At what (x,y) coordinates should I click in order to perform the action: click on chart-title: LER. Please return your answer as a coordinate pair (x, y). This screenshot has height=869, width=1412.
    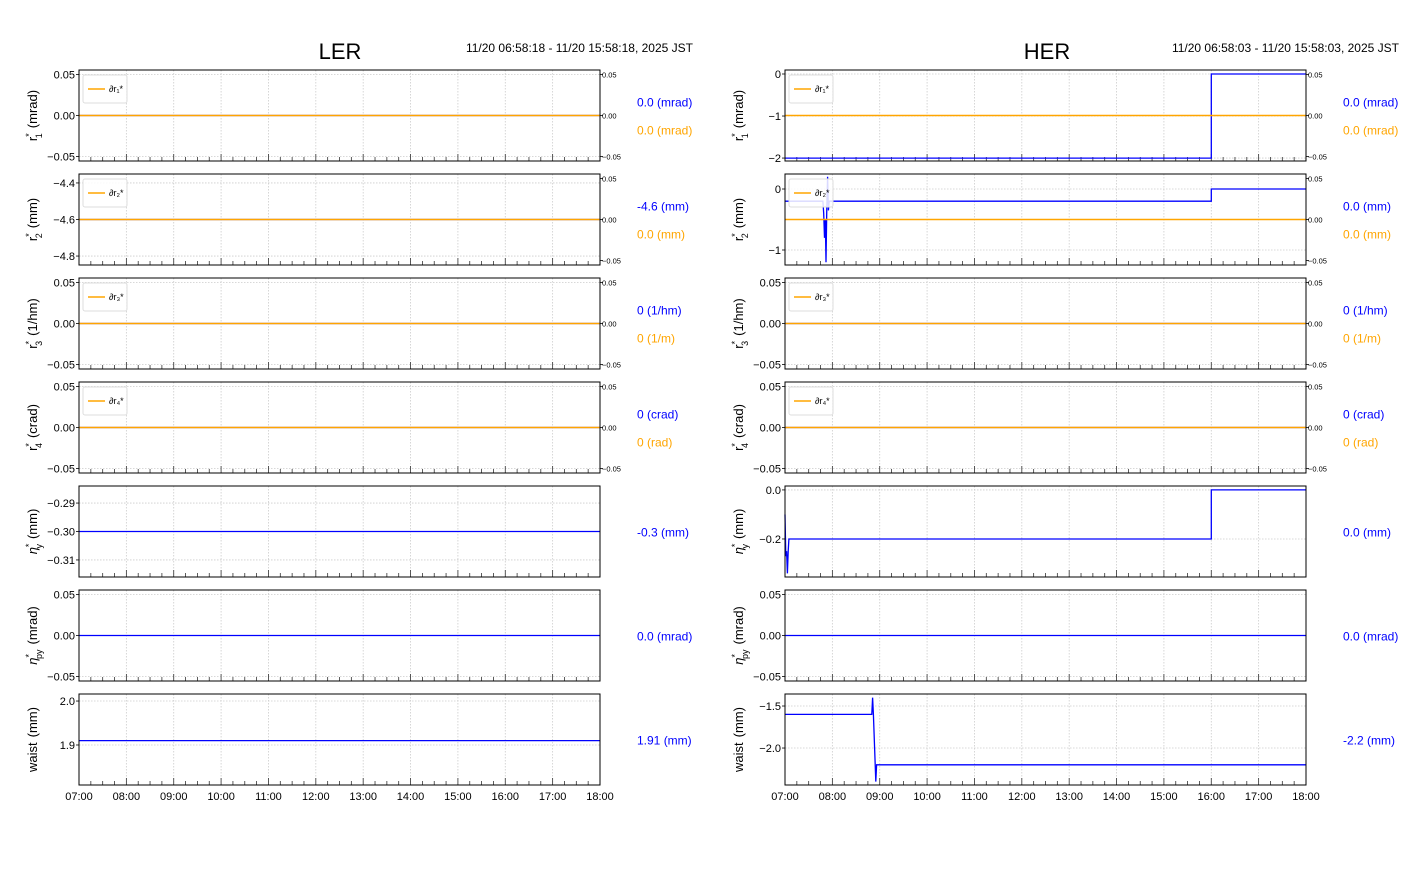
    Looking at the image, I should click on (340, 51).